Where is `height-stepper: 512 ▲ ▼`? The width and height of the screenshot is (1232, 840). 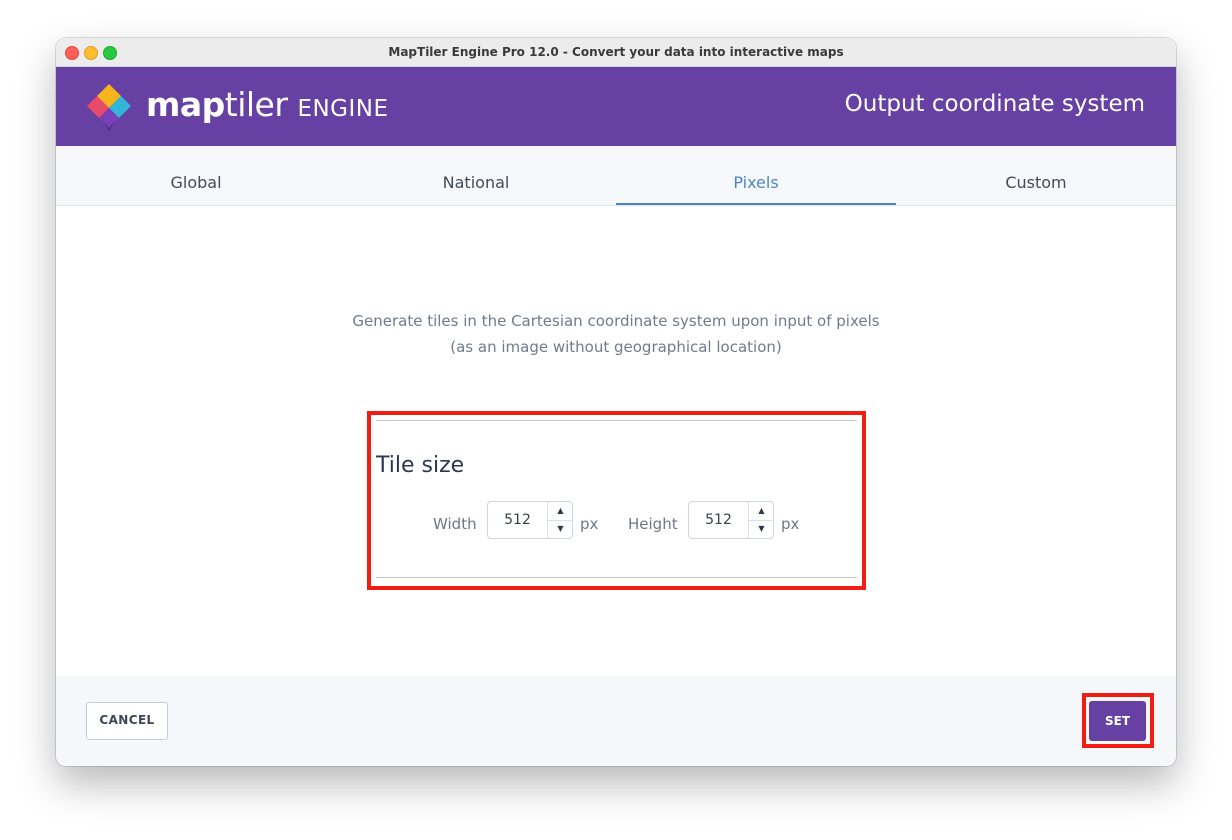 height-stepper: 512 ▲ ▼ is located at coordinates (731, 520).